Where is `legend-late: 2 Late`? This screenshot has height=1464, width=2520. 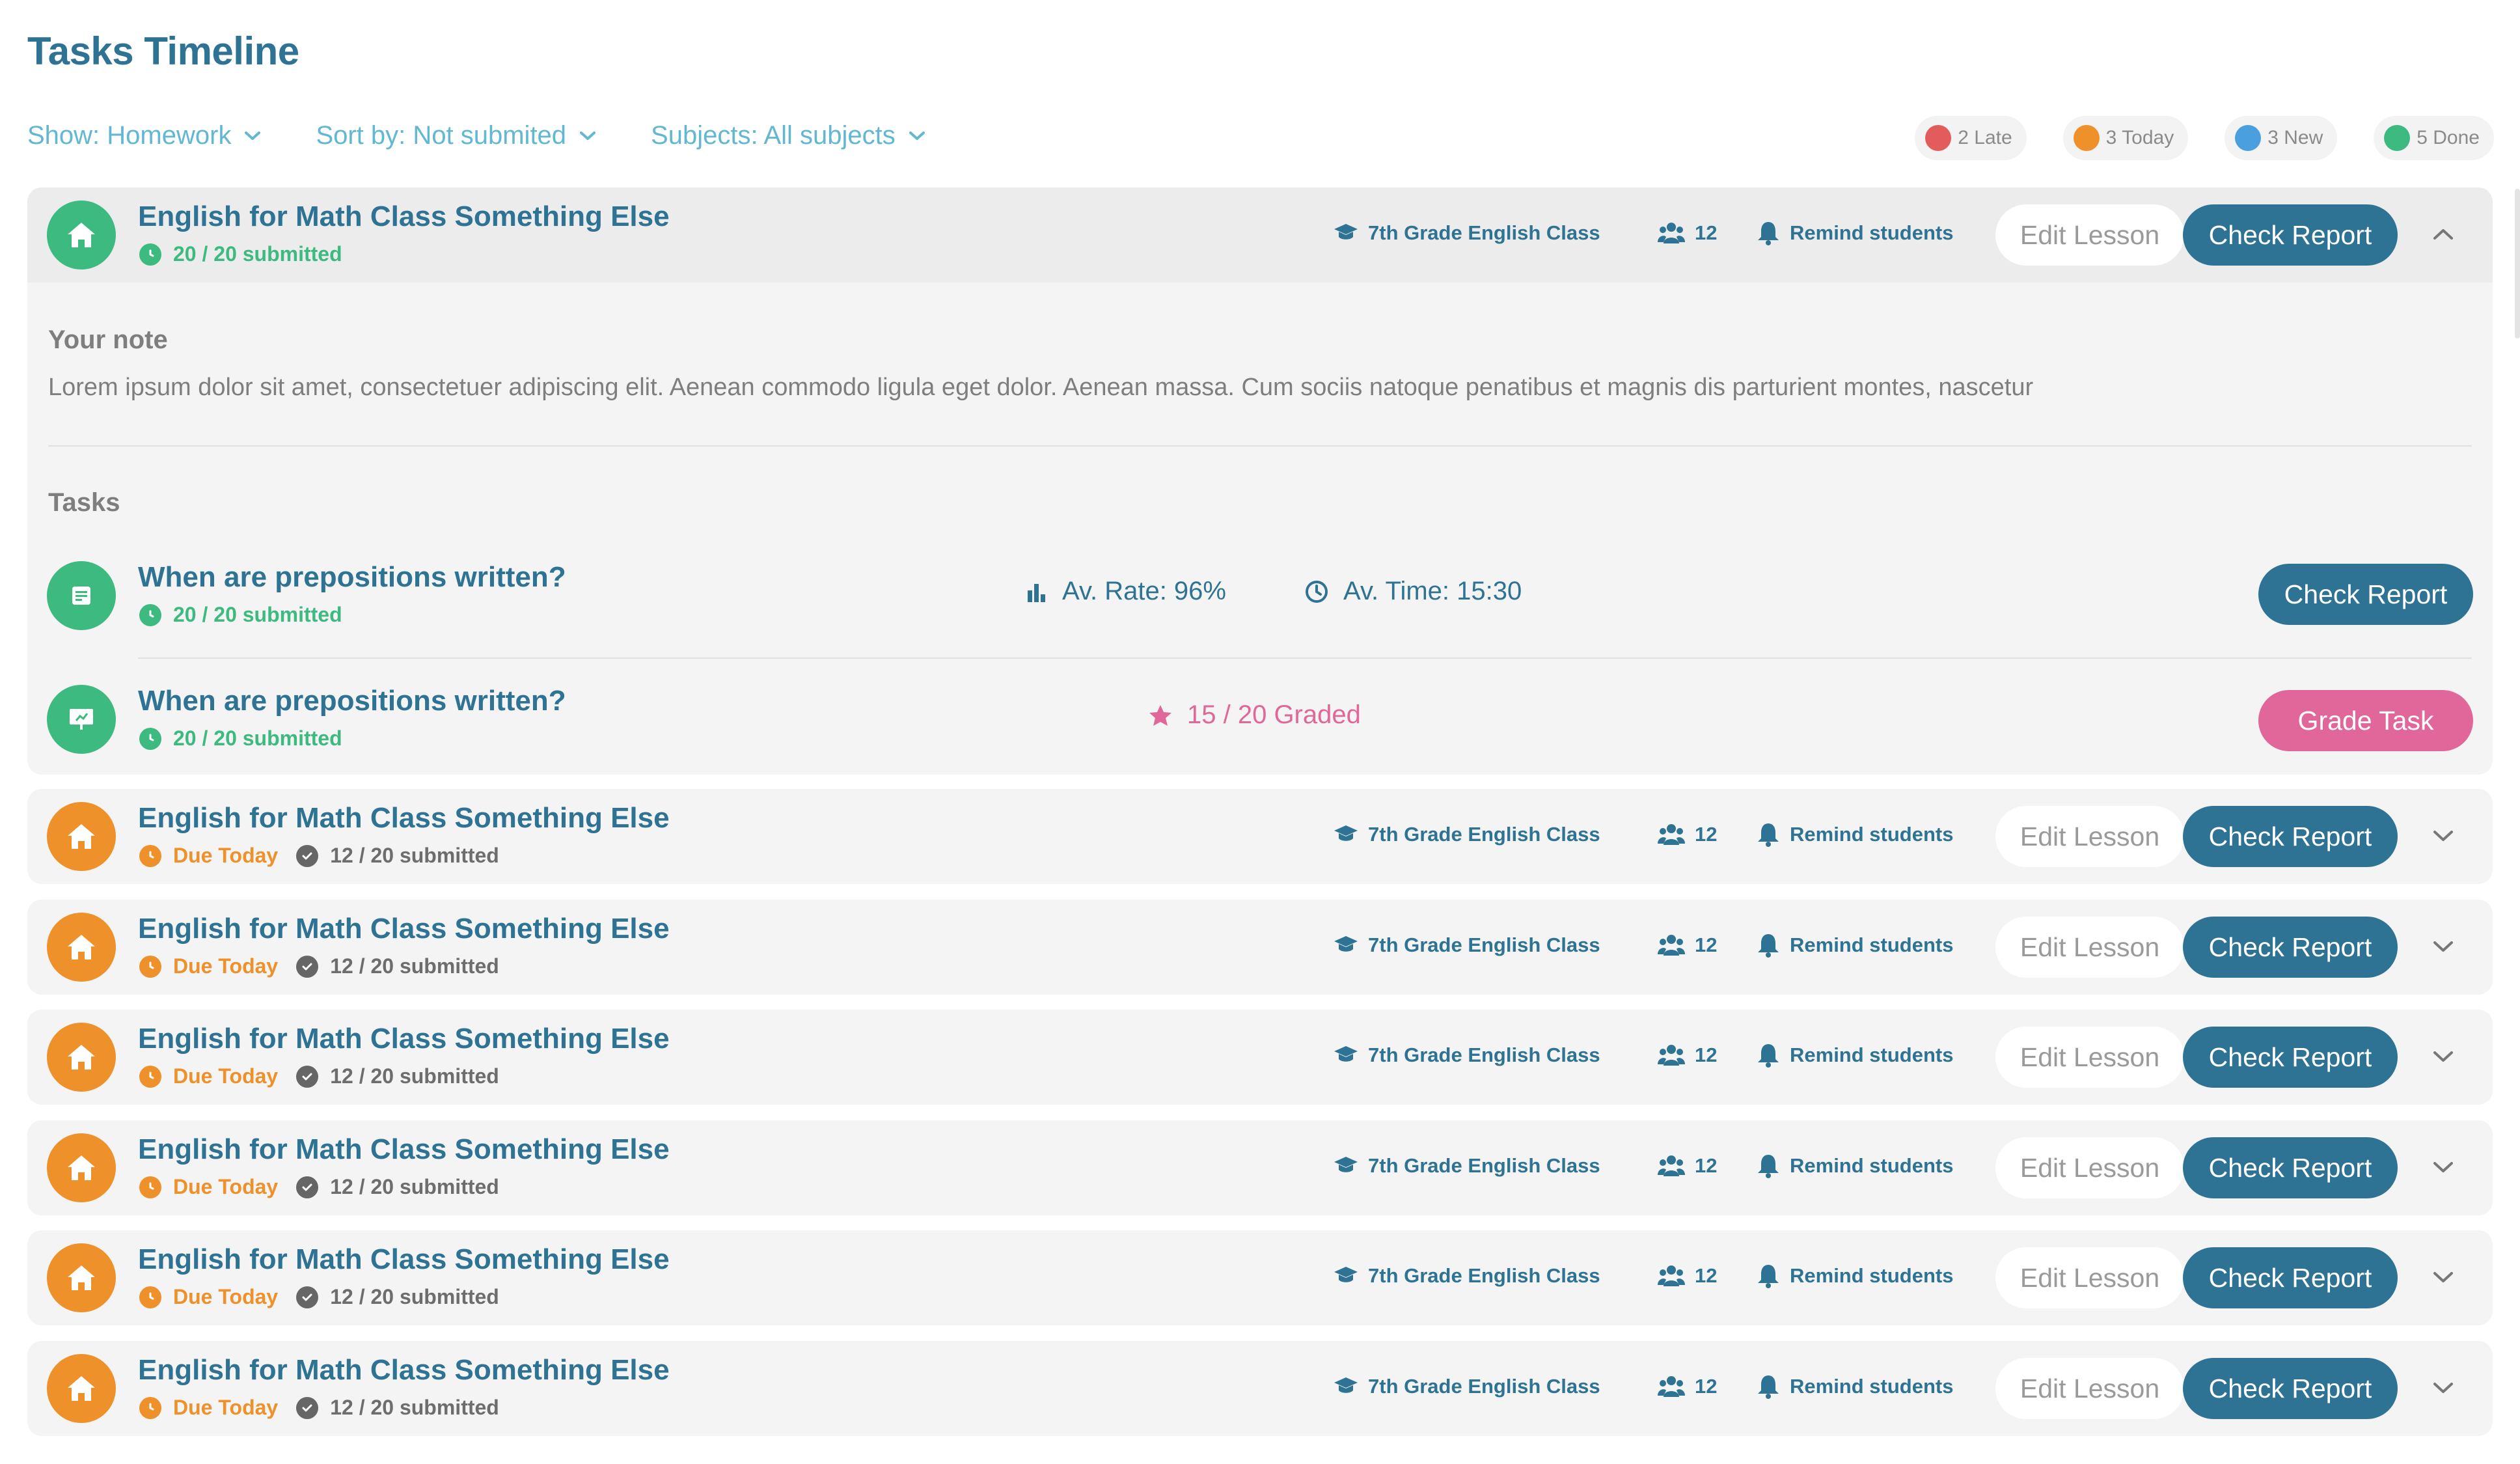 legend-late: 2 Late is located at coordinates (1971, 138).